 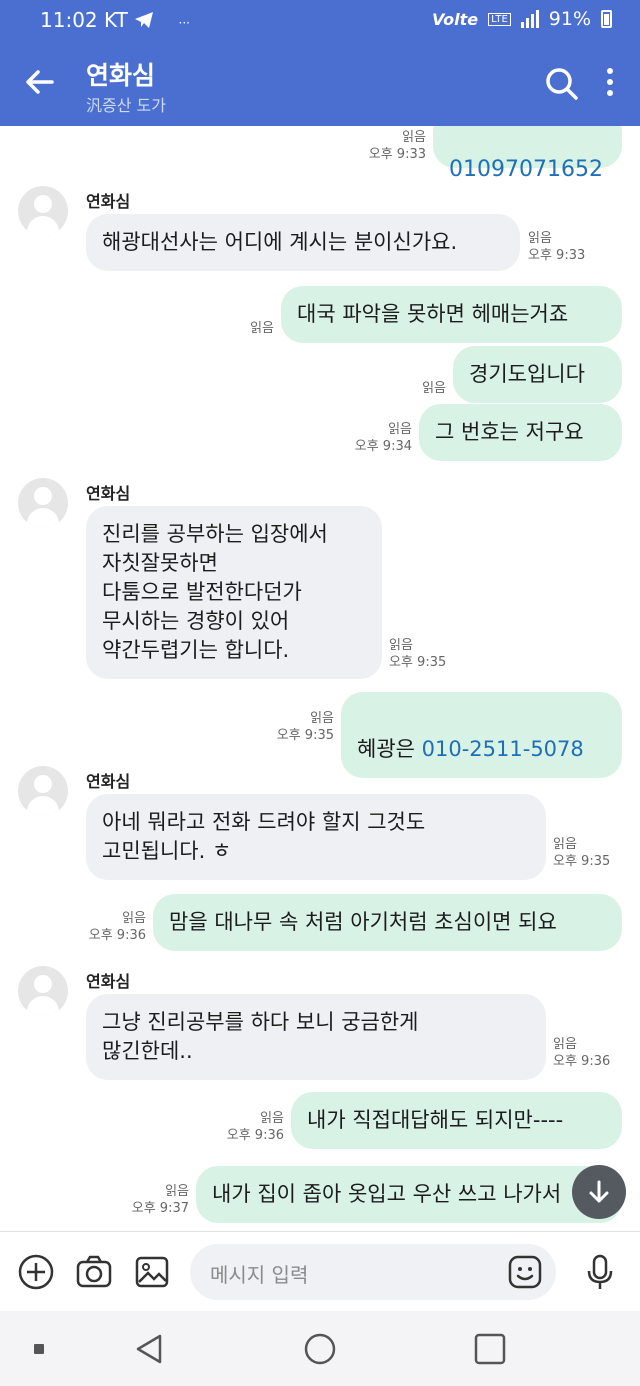 What do you see at coordinates (259, 1275) in the screenshot?
I see `message-input-placeholder: 메시지 입력` at bounding box center [259, 1275].